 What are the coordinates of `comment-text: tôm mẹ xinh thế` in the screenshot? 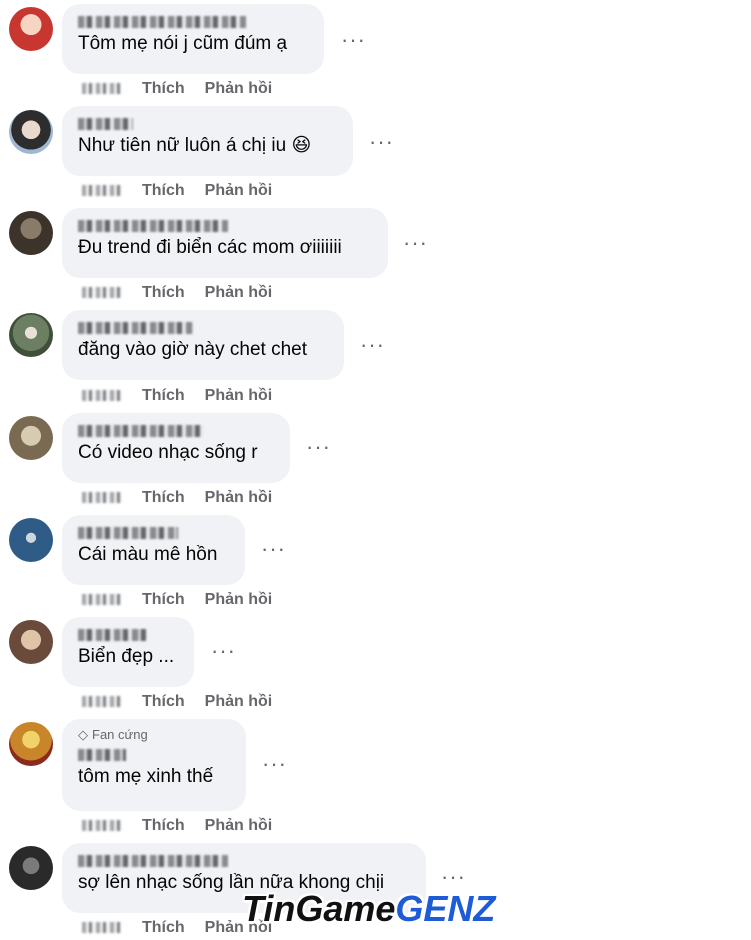 It's located at (146, 776).